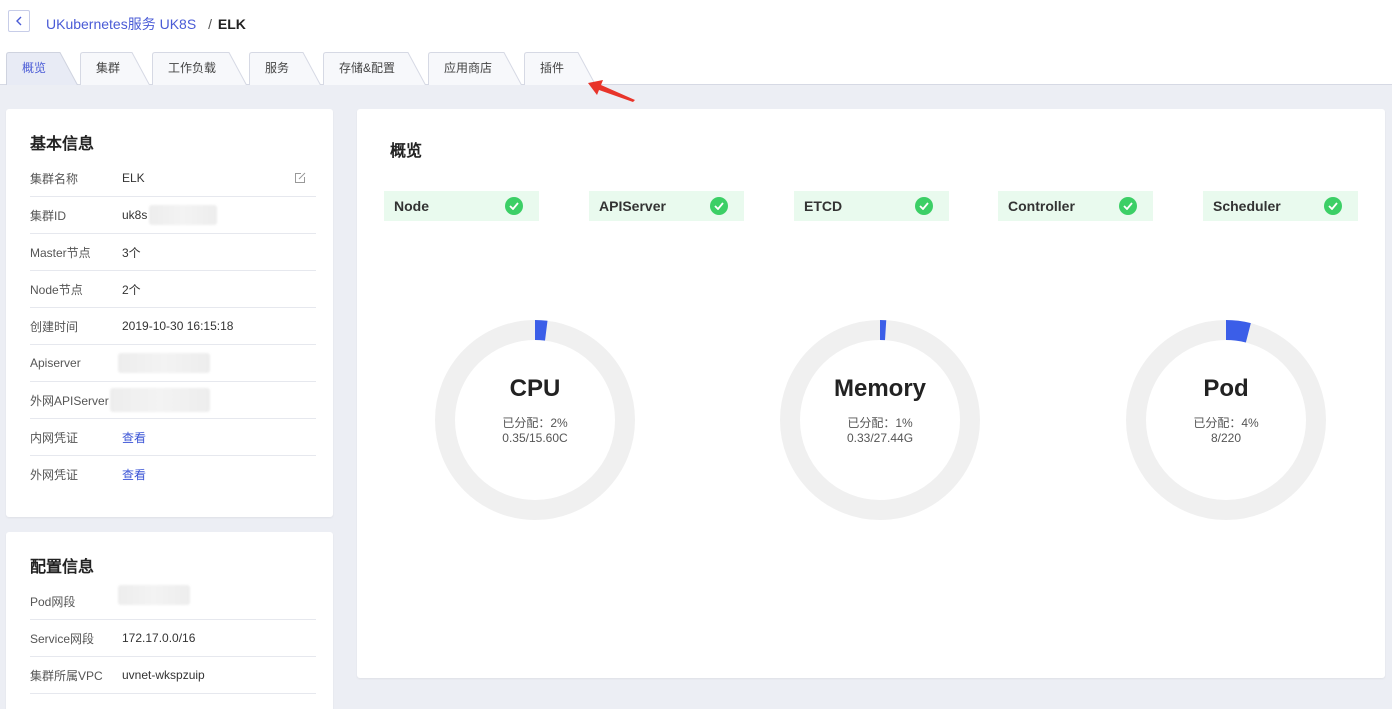 The height and width of the screenshot is (709, 1392). I want to click on status-scheduler: Scheduler, so click(1280, 206).